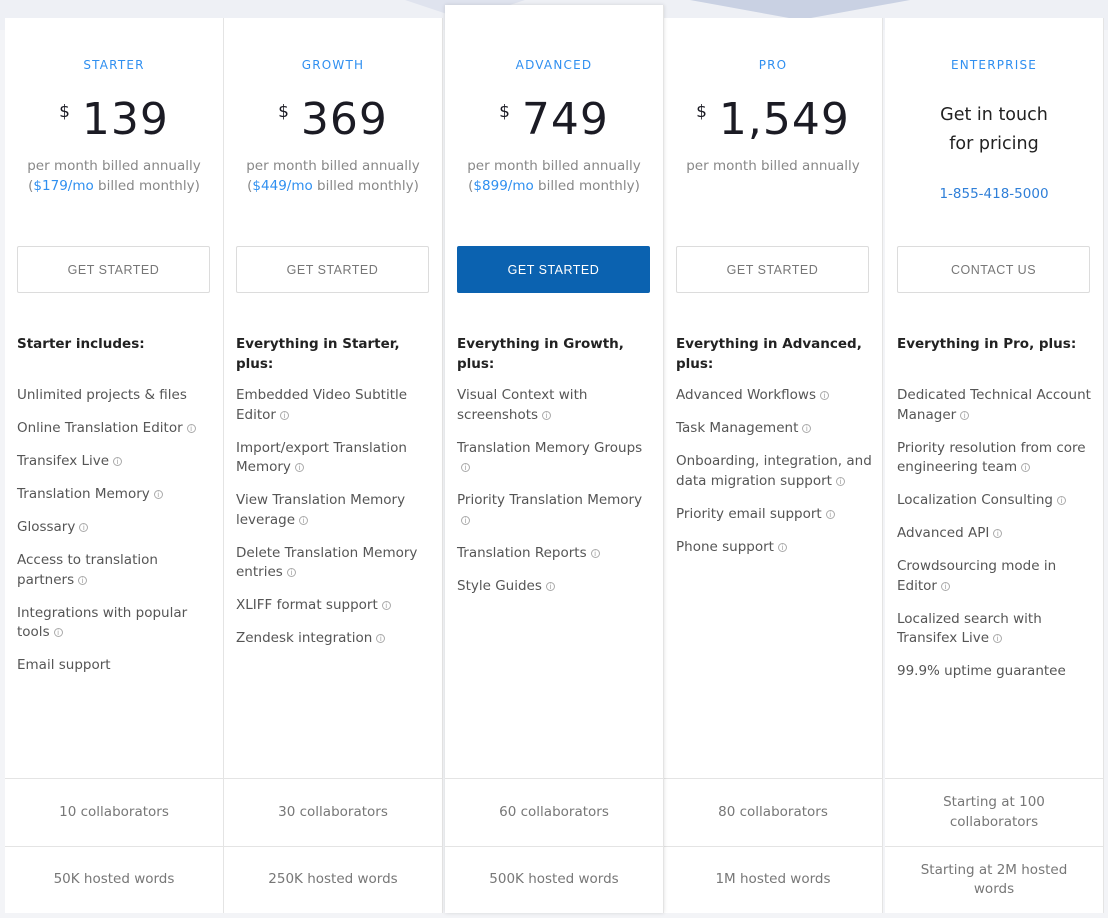 The width and height of the screenshot is (1108, 918). I want to click on feature-item: Transifex Live i, so click(116, 462).